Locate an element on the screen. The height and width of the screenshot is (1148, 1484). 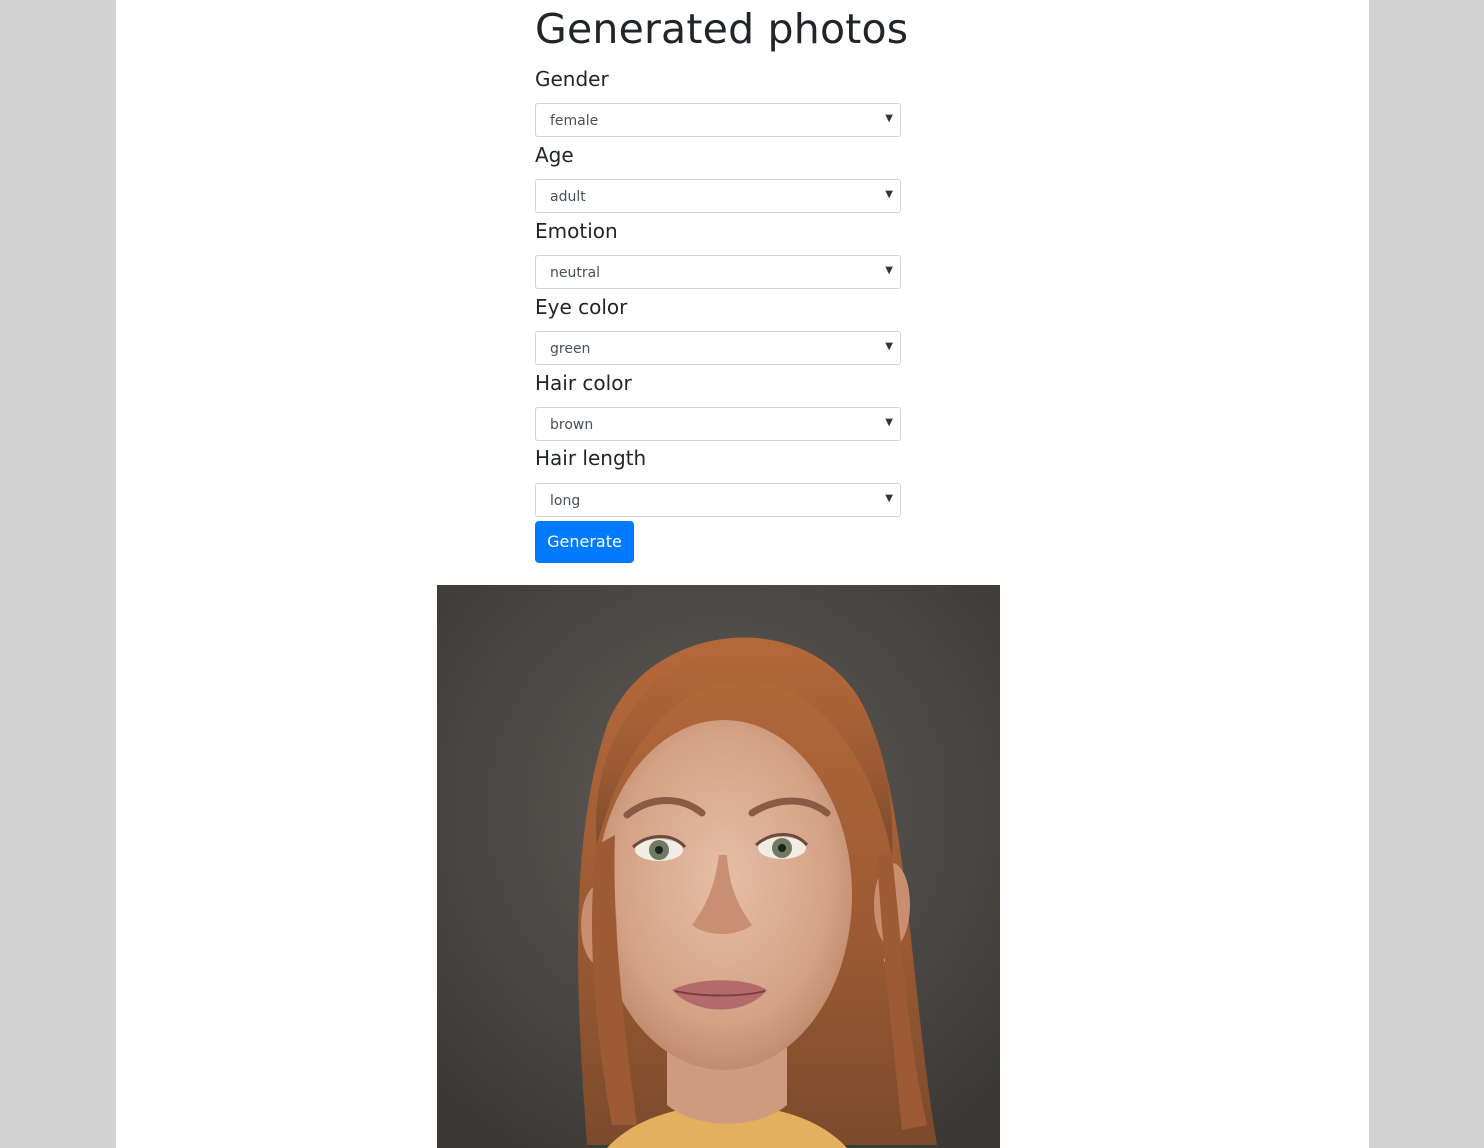
emotion-select: neutral ▼ is located at coordinates (718, 272).